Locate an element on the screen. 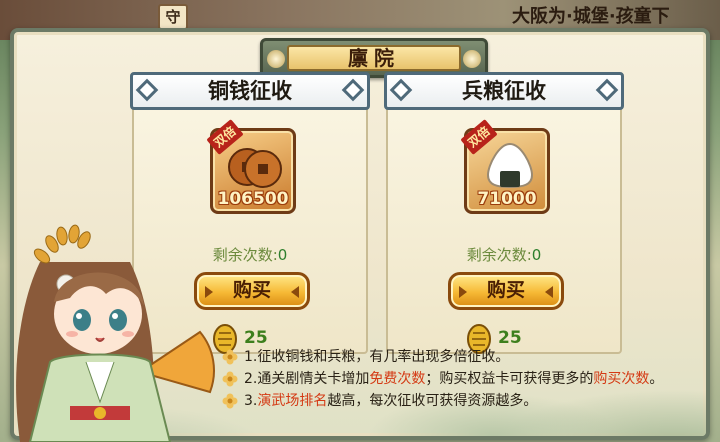 This screenshot has height=442, width=720. note-text: 越高，每次征收可获得资源越多。 is located at coordinates (432, 401).